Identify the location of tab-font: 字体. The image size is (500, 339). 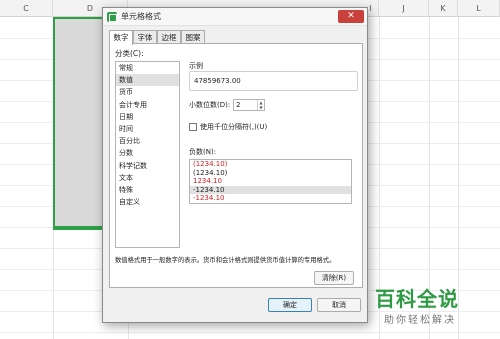
(145, 37).